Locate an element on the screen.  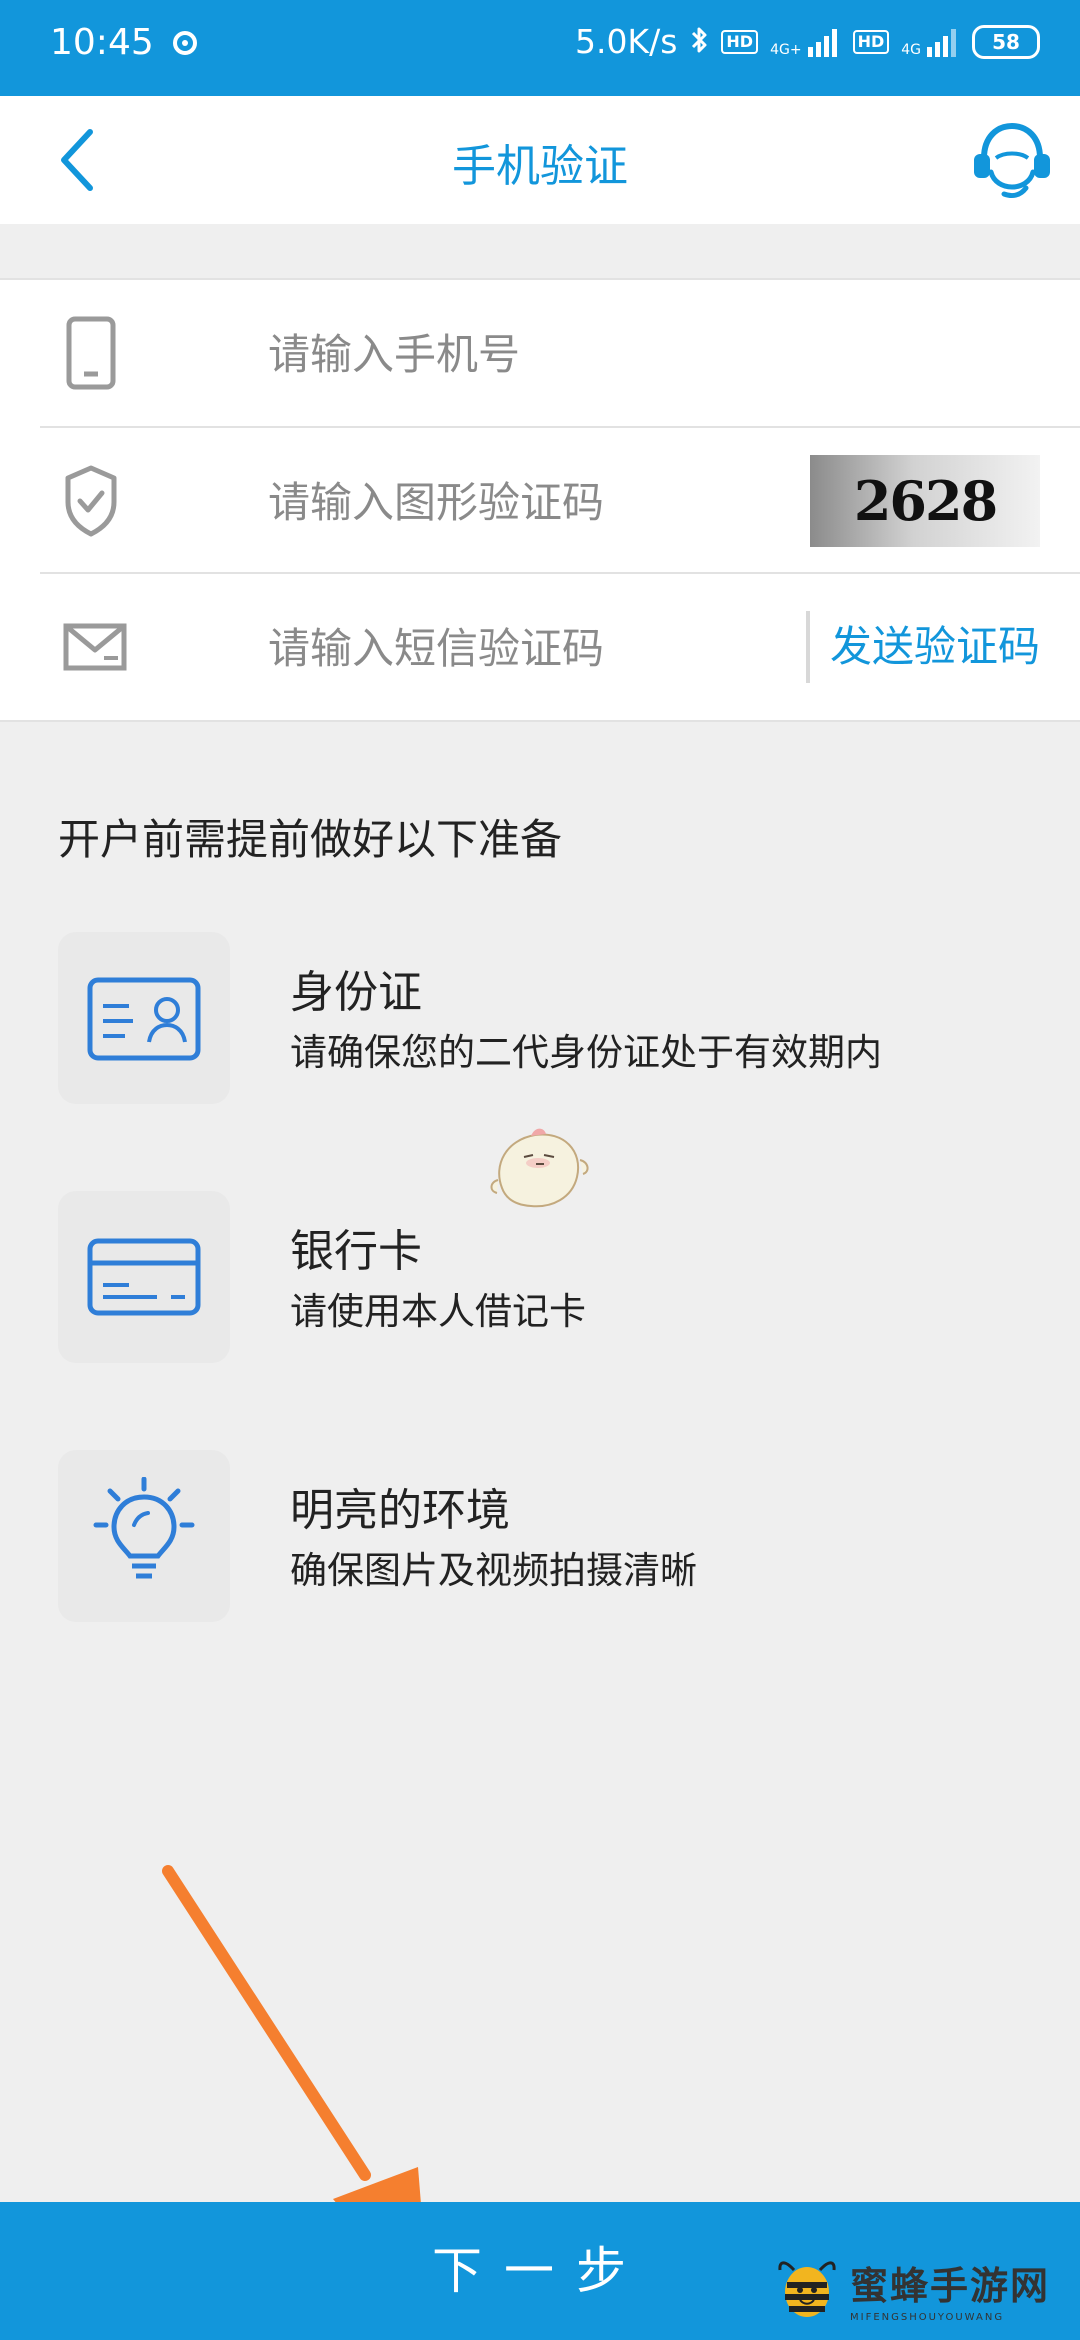
network-speed: 5.0K/s is located at coordinates (626, 41).